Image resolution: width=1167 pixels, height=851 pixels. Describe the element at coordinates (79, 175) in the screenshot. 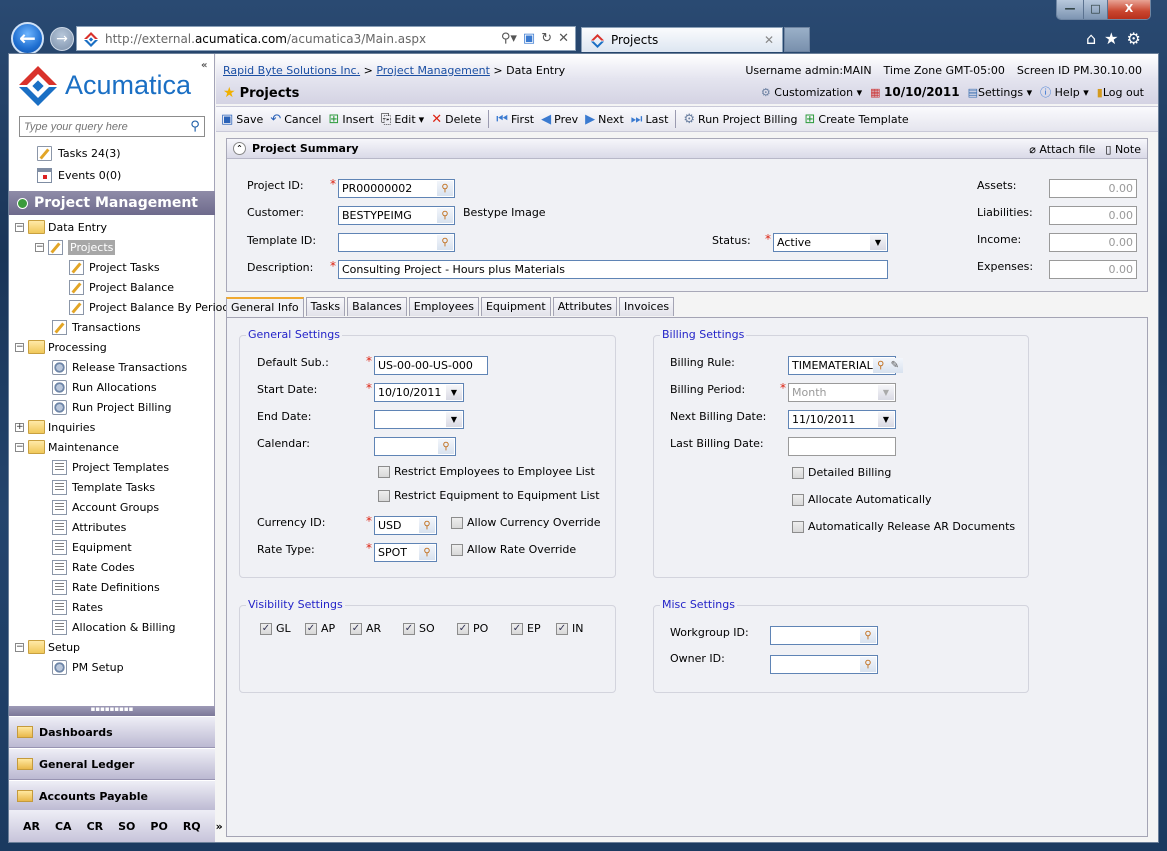

I see `events-link: Events 0(0)` at that location.